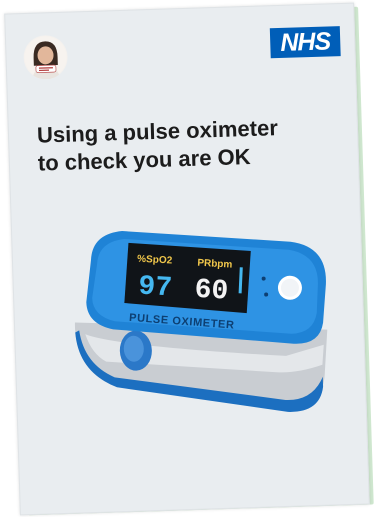 This screenshot has height=517, width=374. Describe the element at coordinates (215, 264) in the screenshot. I see `pr-label: PRbpm` at that location.